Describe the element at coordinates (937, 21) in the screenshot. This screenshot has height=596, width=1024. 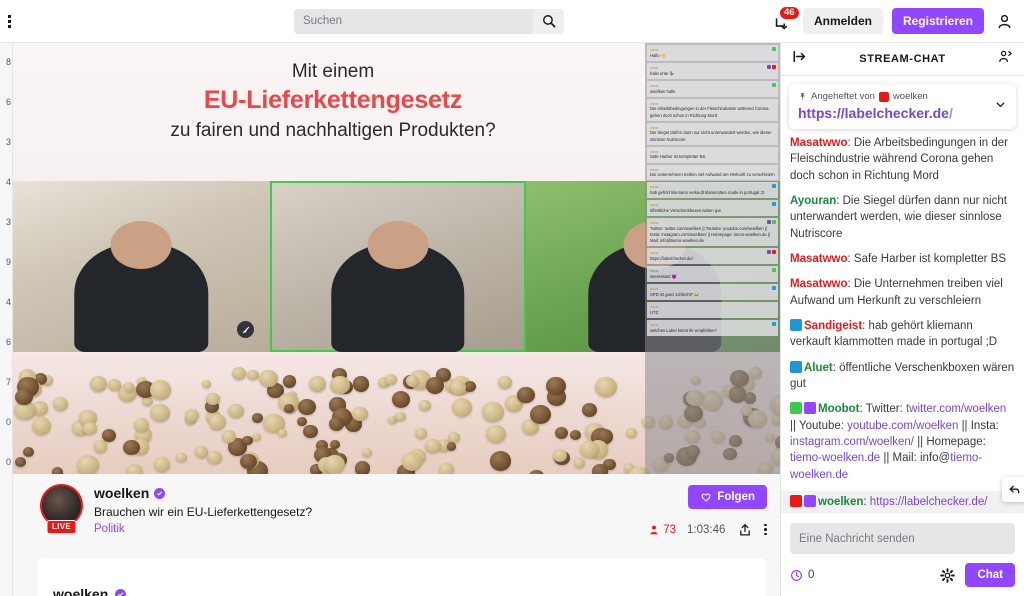
I see `signup-button: Registrieren` at that location.